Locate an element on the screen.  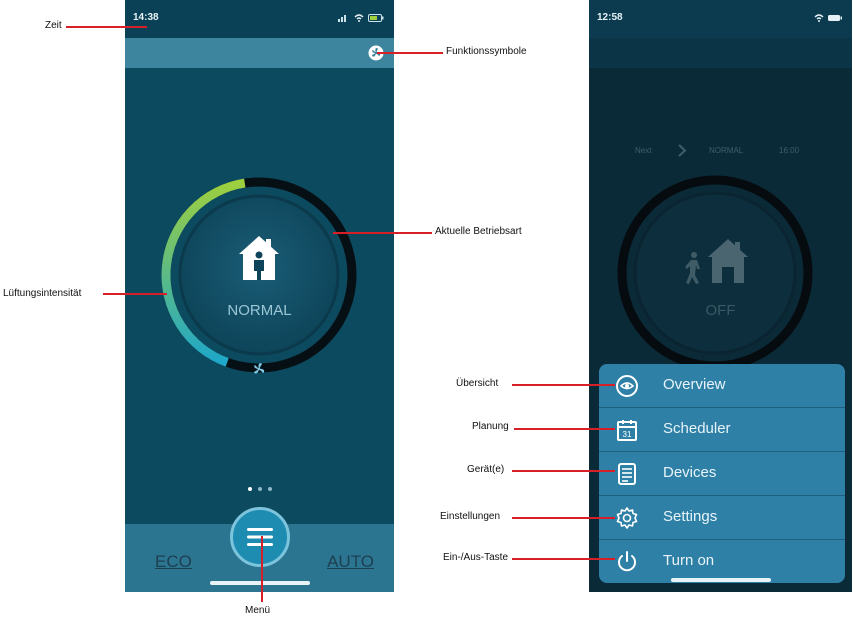
current-mode-label: NORMAL is located at coordinates (259, 310).